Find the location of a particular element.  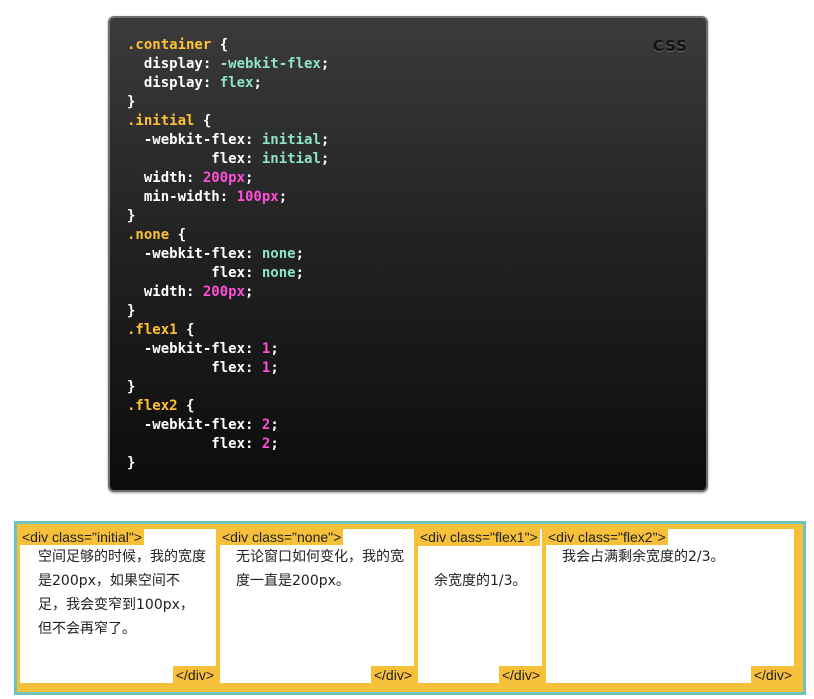

flex-item-flex1: <div class="flex1"> 余宽度的1/3。 </div> is located at coordinates (480, 606).